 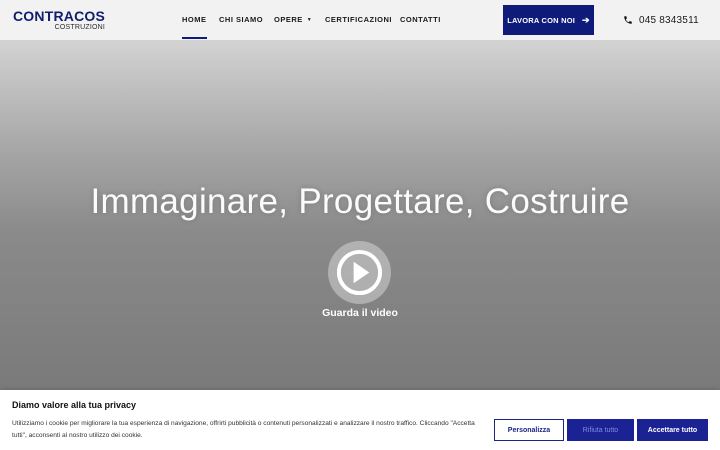 I want to click on cta-label: LAVORA CON NOI, so click(x=541, y=20).